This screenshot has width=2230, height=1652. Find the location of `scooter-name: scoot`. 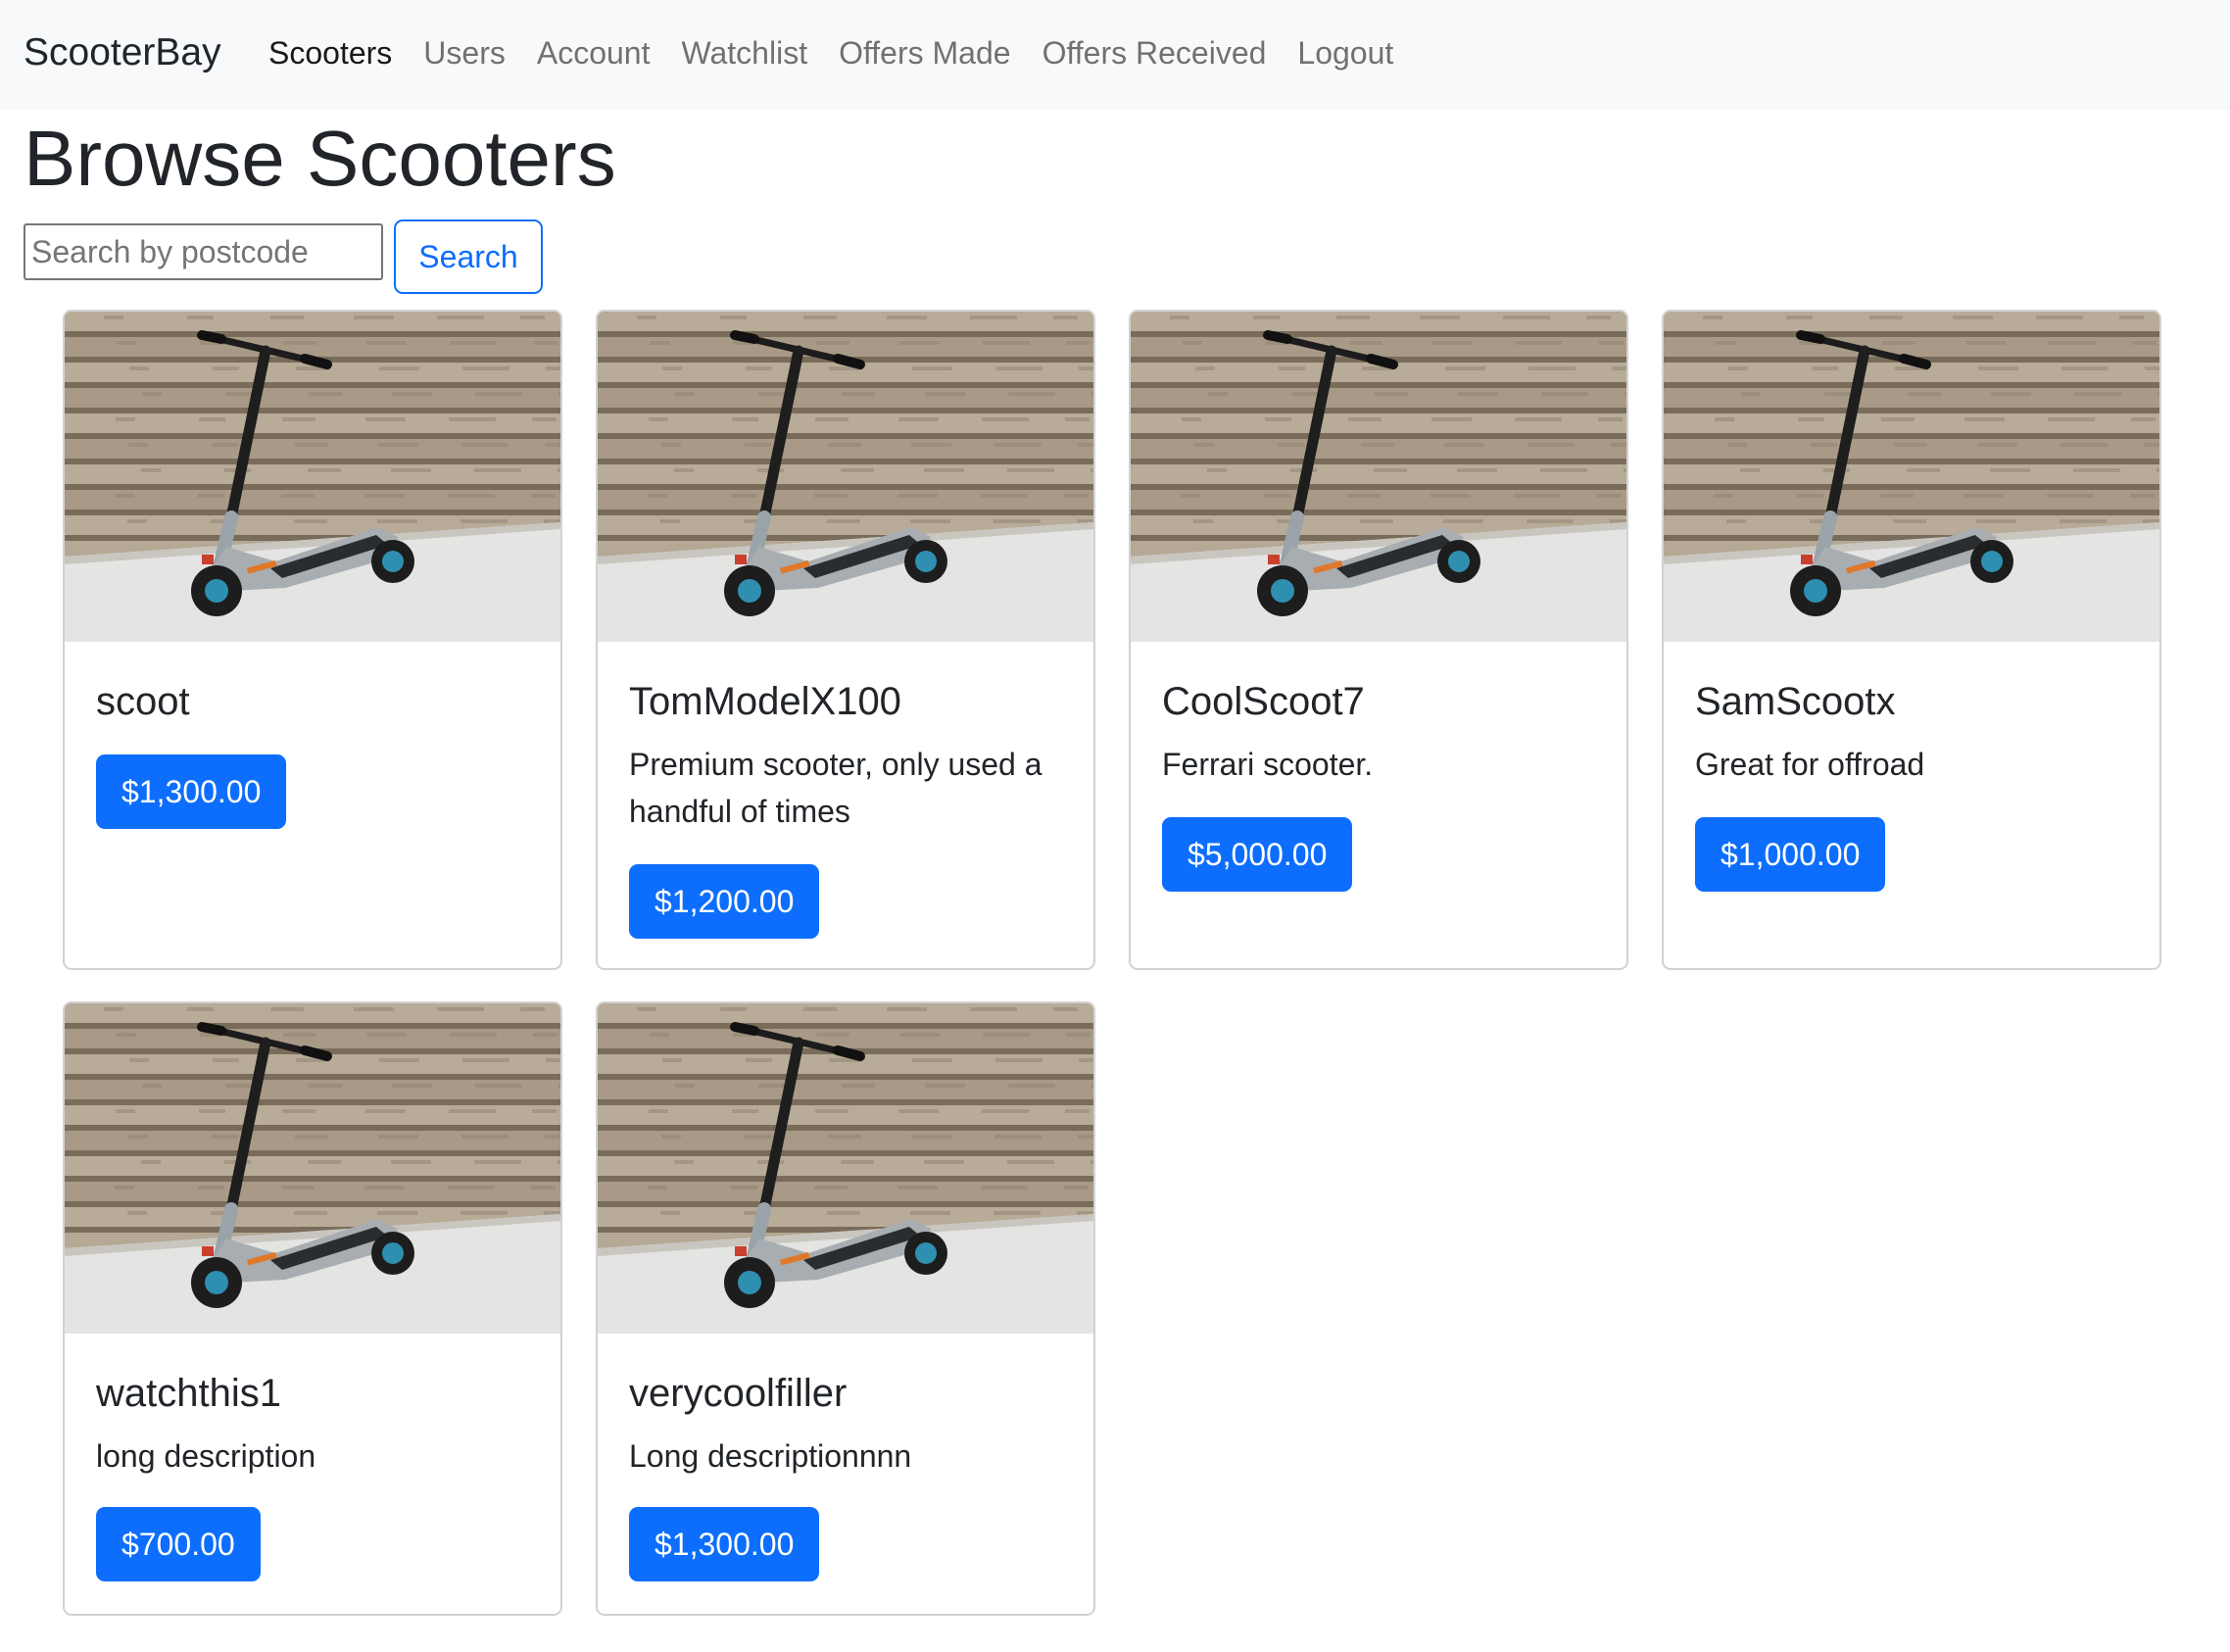

scooter-name: scoot is located at coordinates (143, 701).